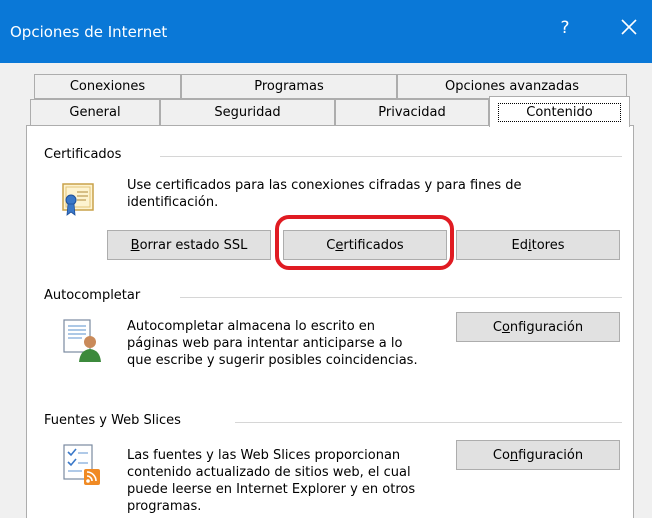 The image size is (652, 518). Describe the element at coordinates (92, 295) in the screenshot. I see `group-label-autocompletar: Autocompletar` at that location.